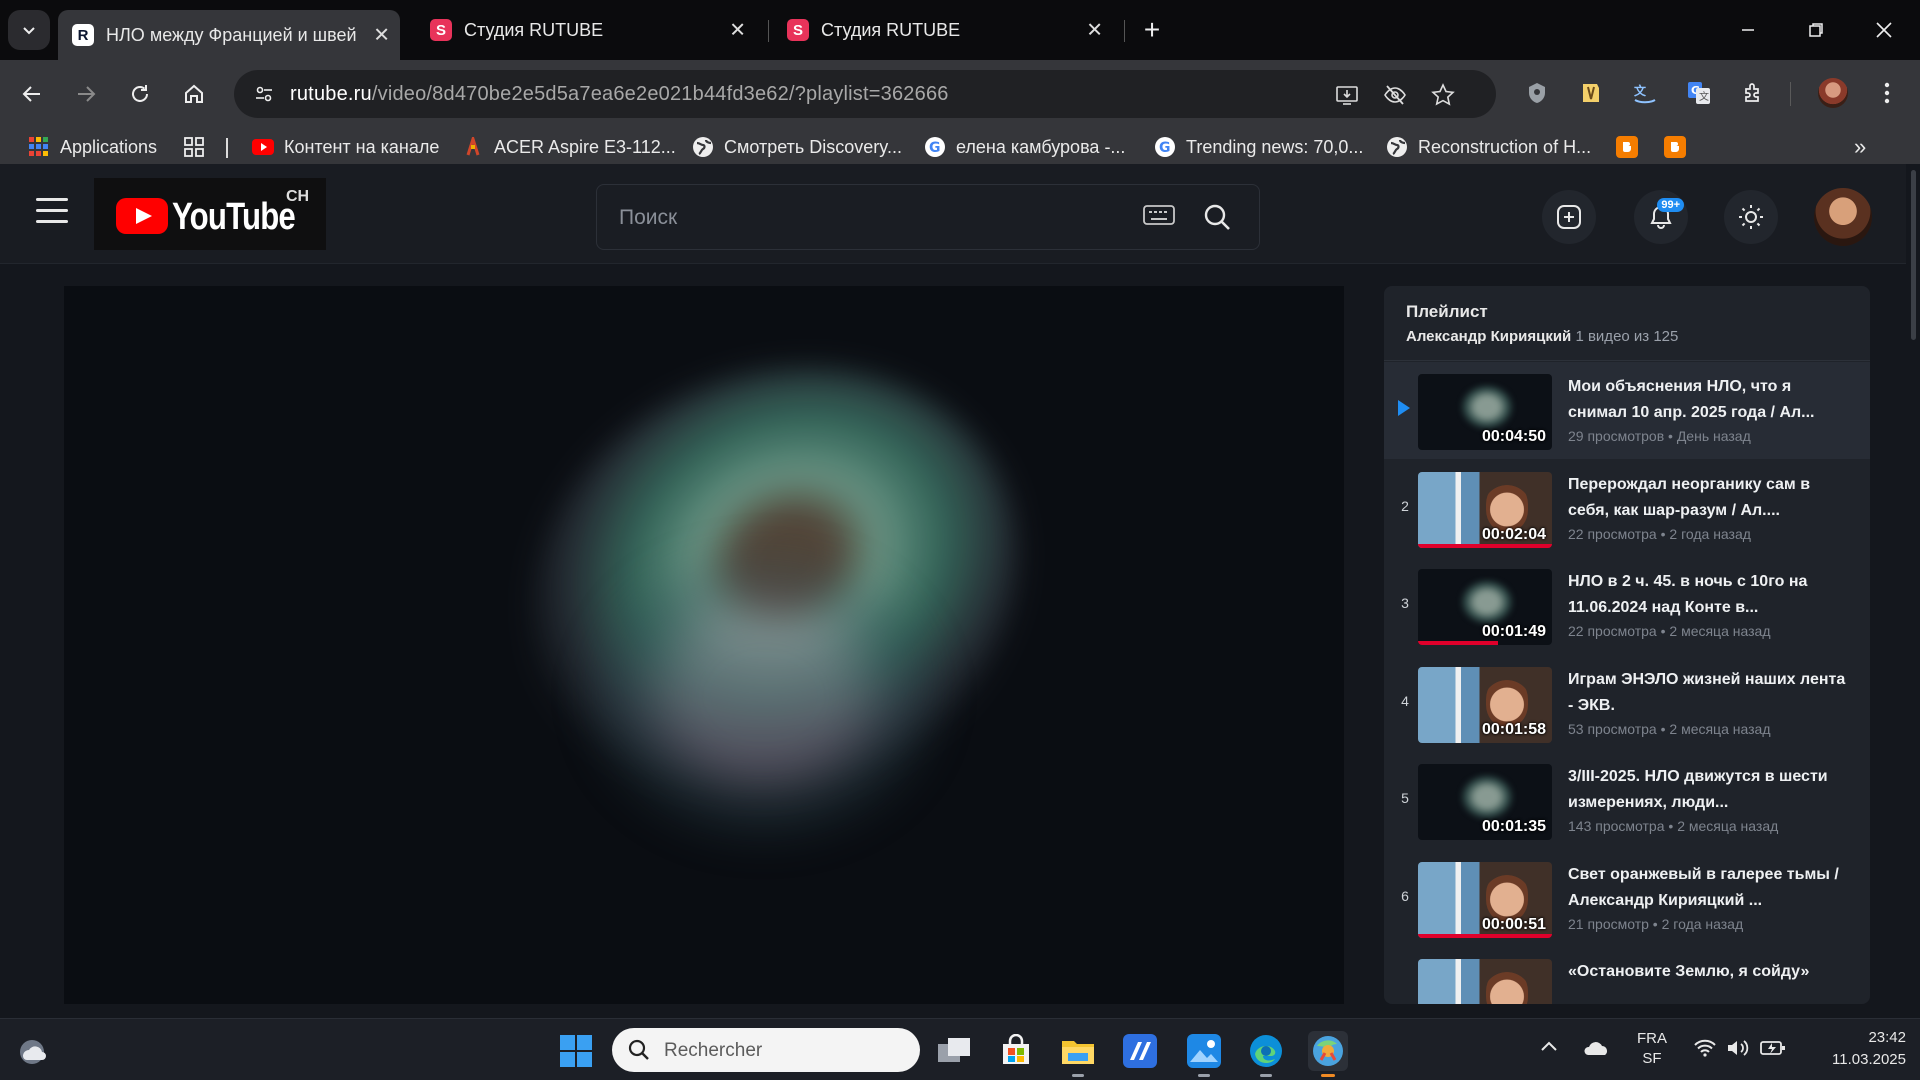  I want to click on home-button, so click(194, 94).